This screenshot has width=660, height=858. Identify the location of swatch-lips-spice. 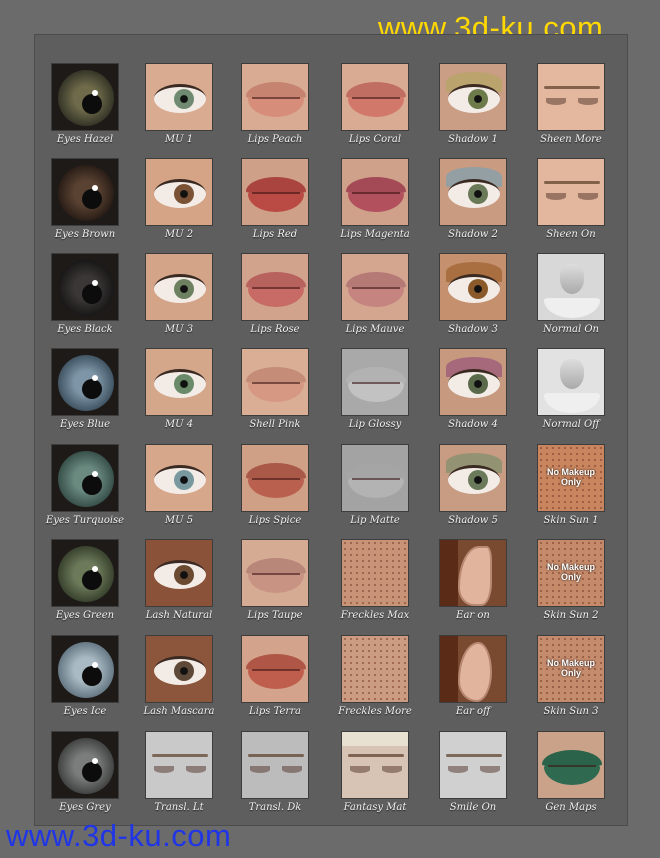
(275, 478).